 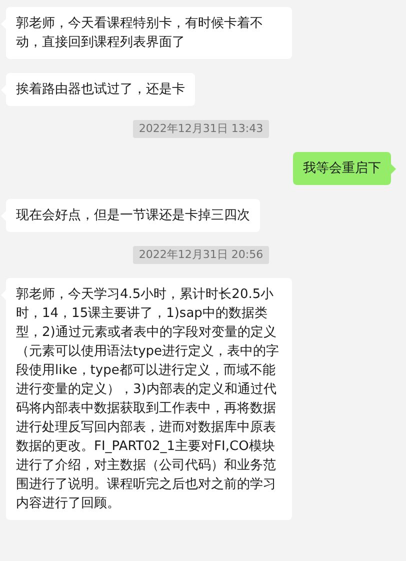 I want to click on timestamp: 2022年12月31日 13:43, so click(x=201, y=129).